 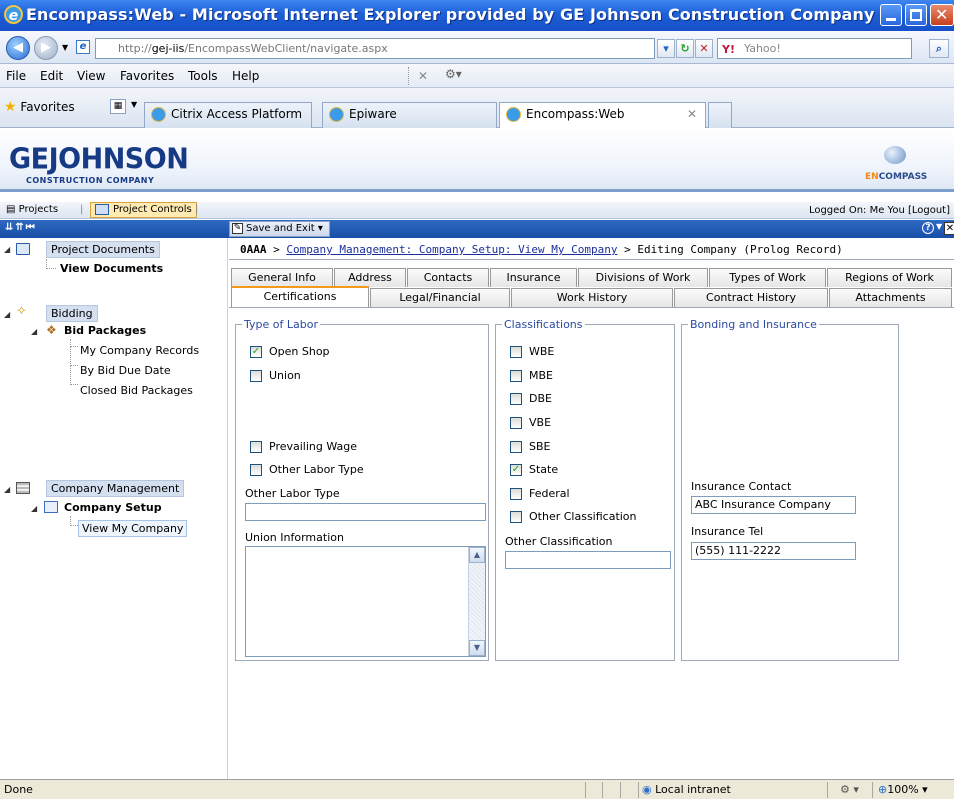 What do you see at coordinates (477, 229) in the screenshot?
I see `app-toolbar: ⇊⇈⏮ ✎ Save and Exit ▾ ? ▼ ✕` at bounding box center [477, 229].